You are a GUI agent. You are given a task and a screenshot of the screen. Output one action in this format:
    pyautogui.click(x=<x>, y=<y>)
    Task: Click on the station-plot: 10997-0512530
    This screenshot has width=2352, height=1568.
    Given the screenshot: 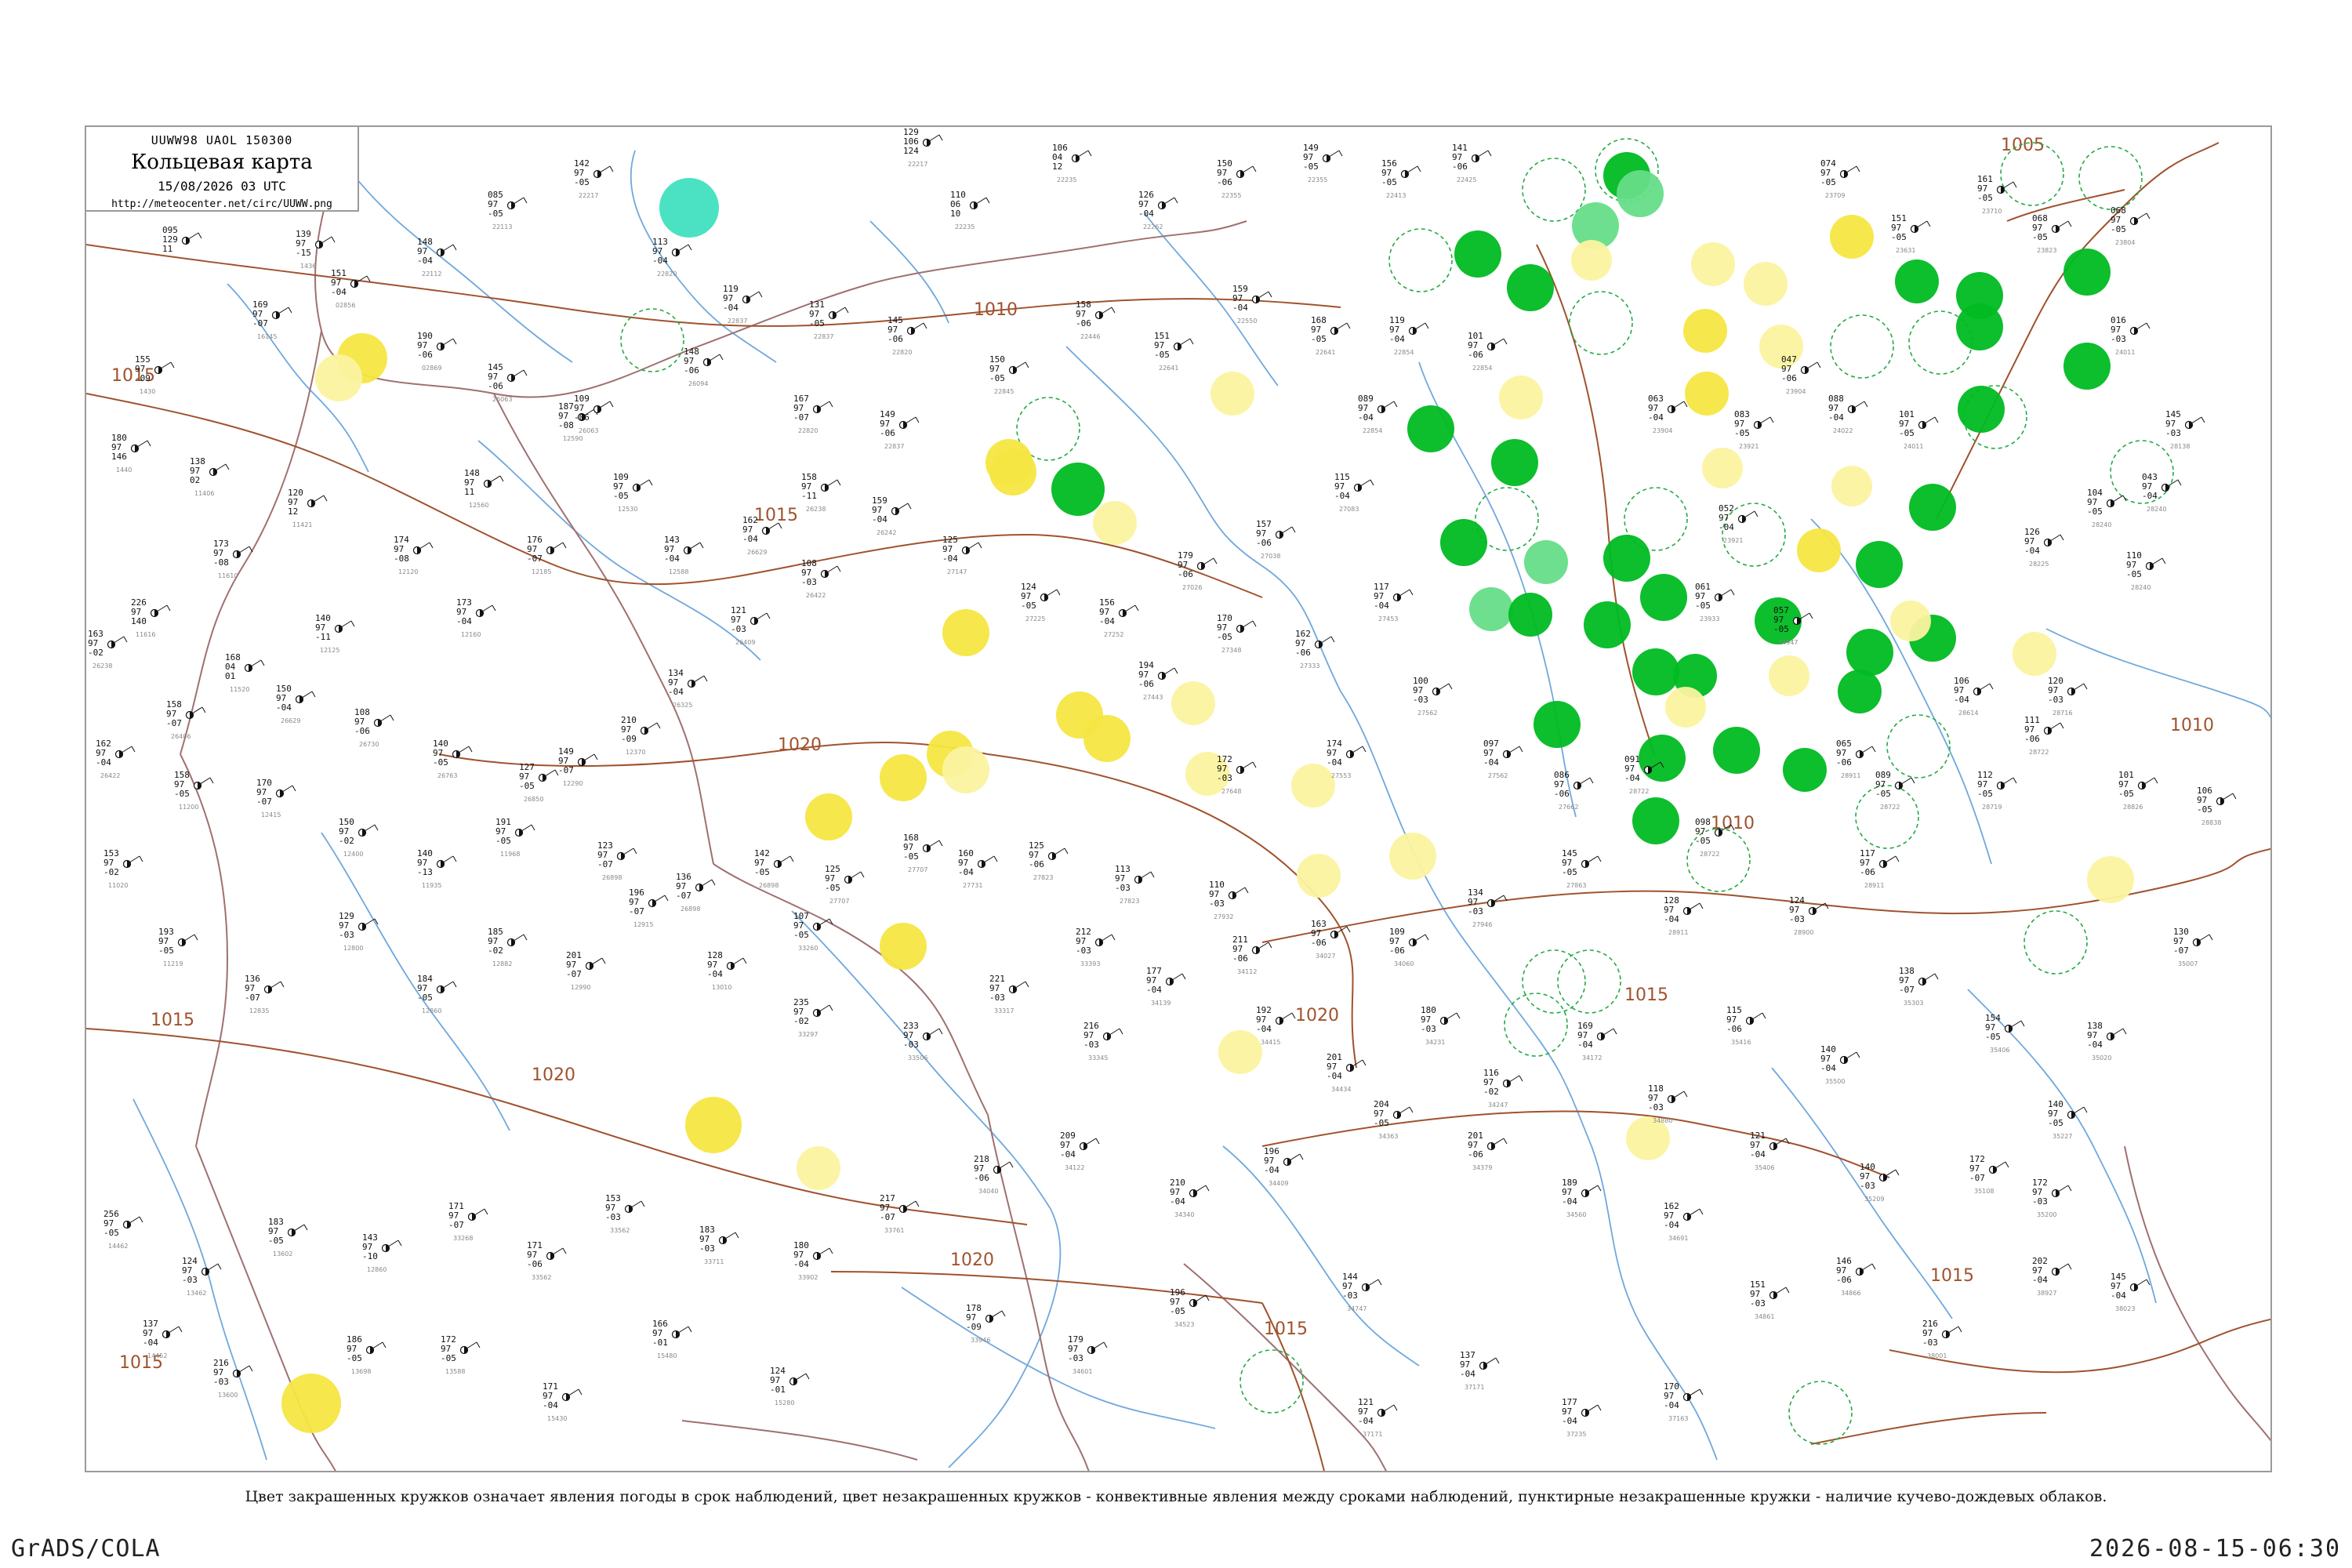 What is the action you would take?
    pyautogui.click(x=633, y=493)
    